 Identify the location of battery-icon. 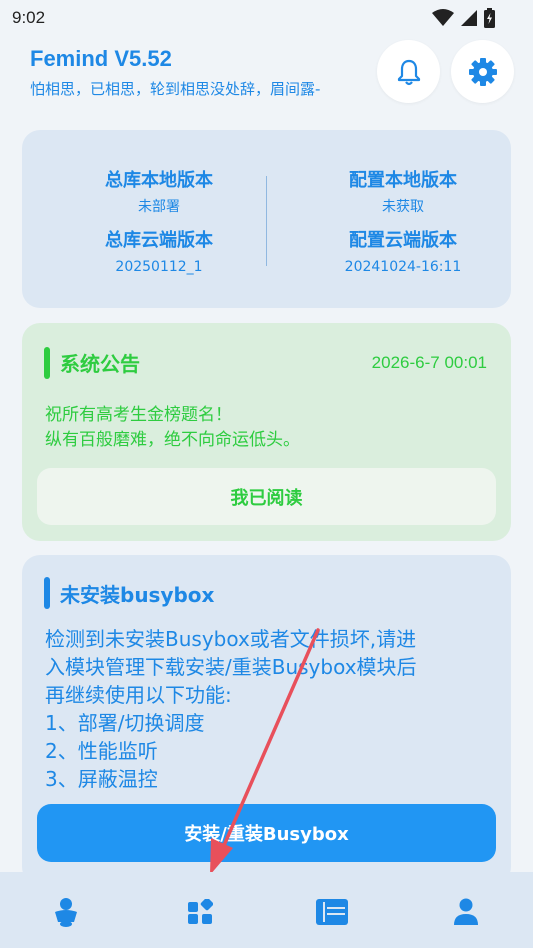
(489, 18).